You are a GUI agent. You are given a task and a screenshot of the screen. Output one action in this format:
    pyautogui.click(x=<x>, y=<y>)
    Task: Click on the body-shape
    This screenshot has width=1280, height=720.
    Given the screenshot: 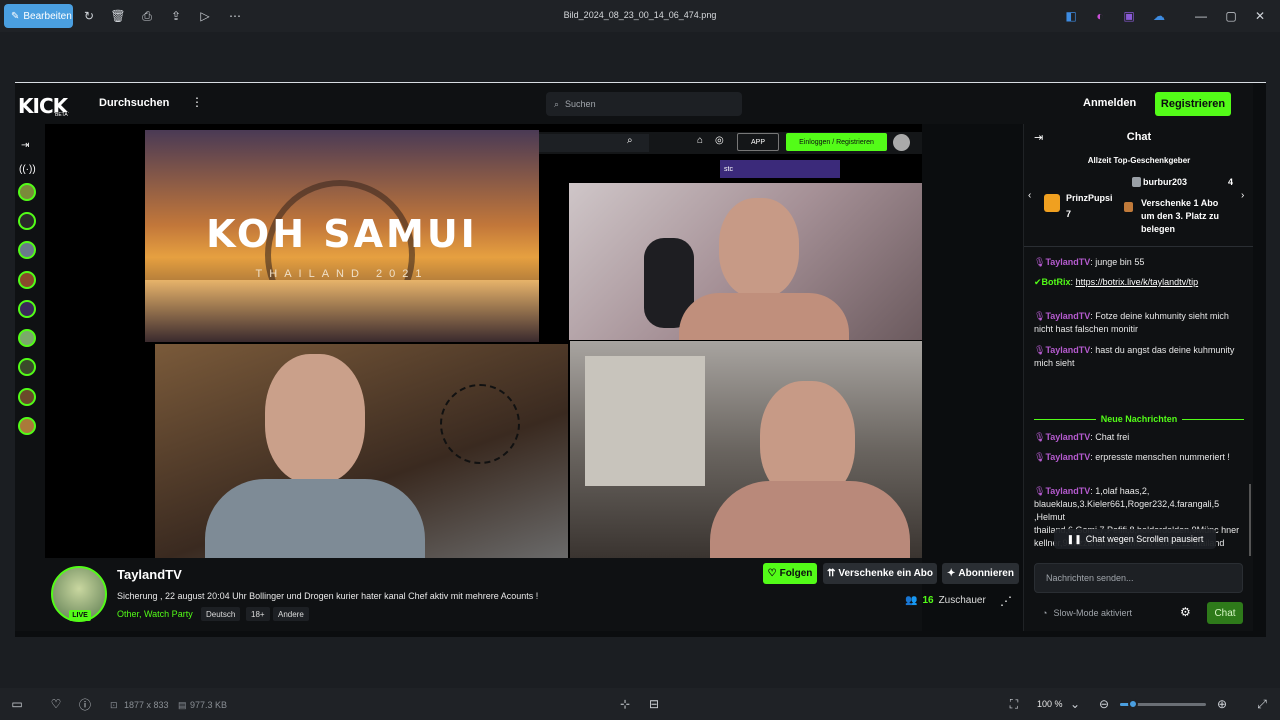 What is the action you would take?
    pyautogui.click(x=810, y=519)
    